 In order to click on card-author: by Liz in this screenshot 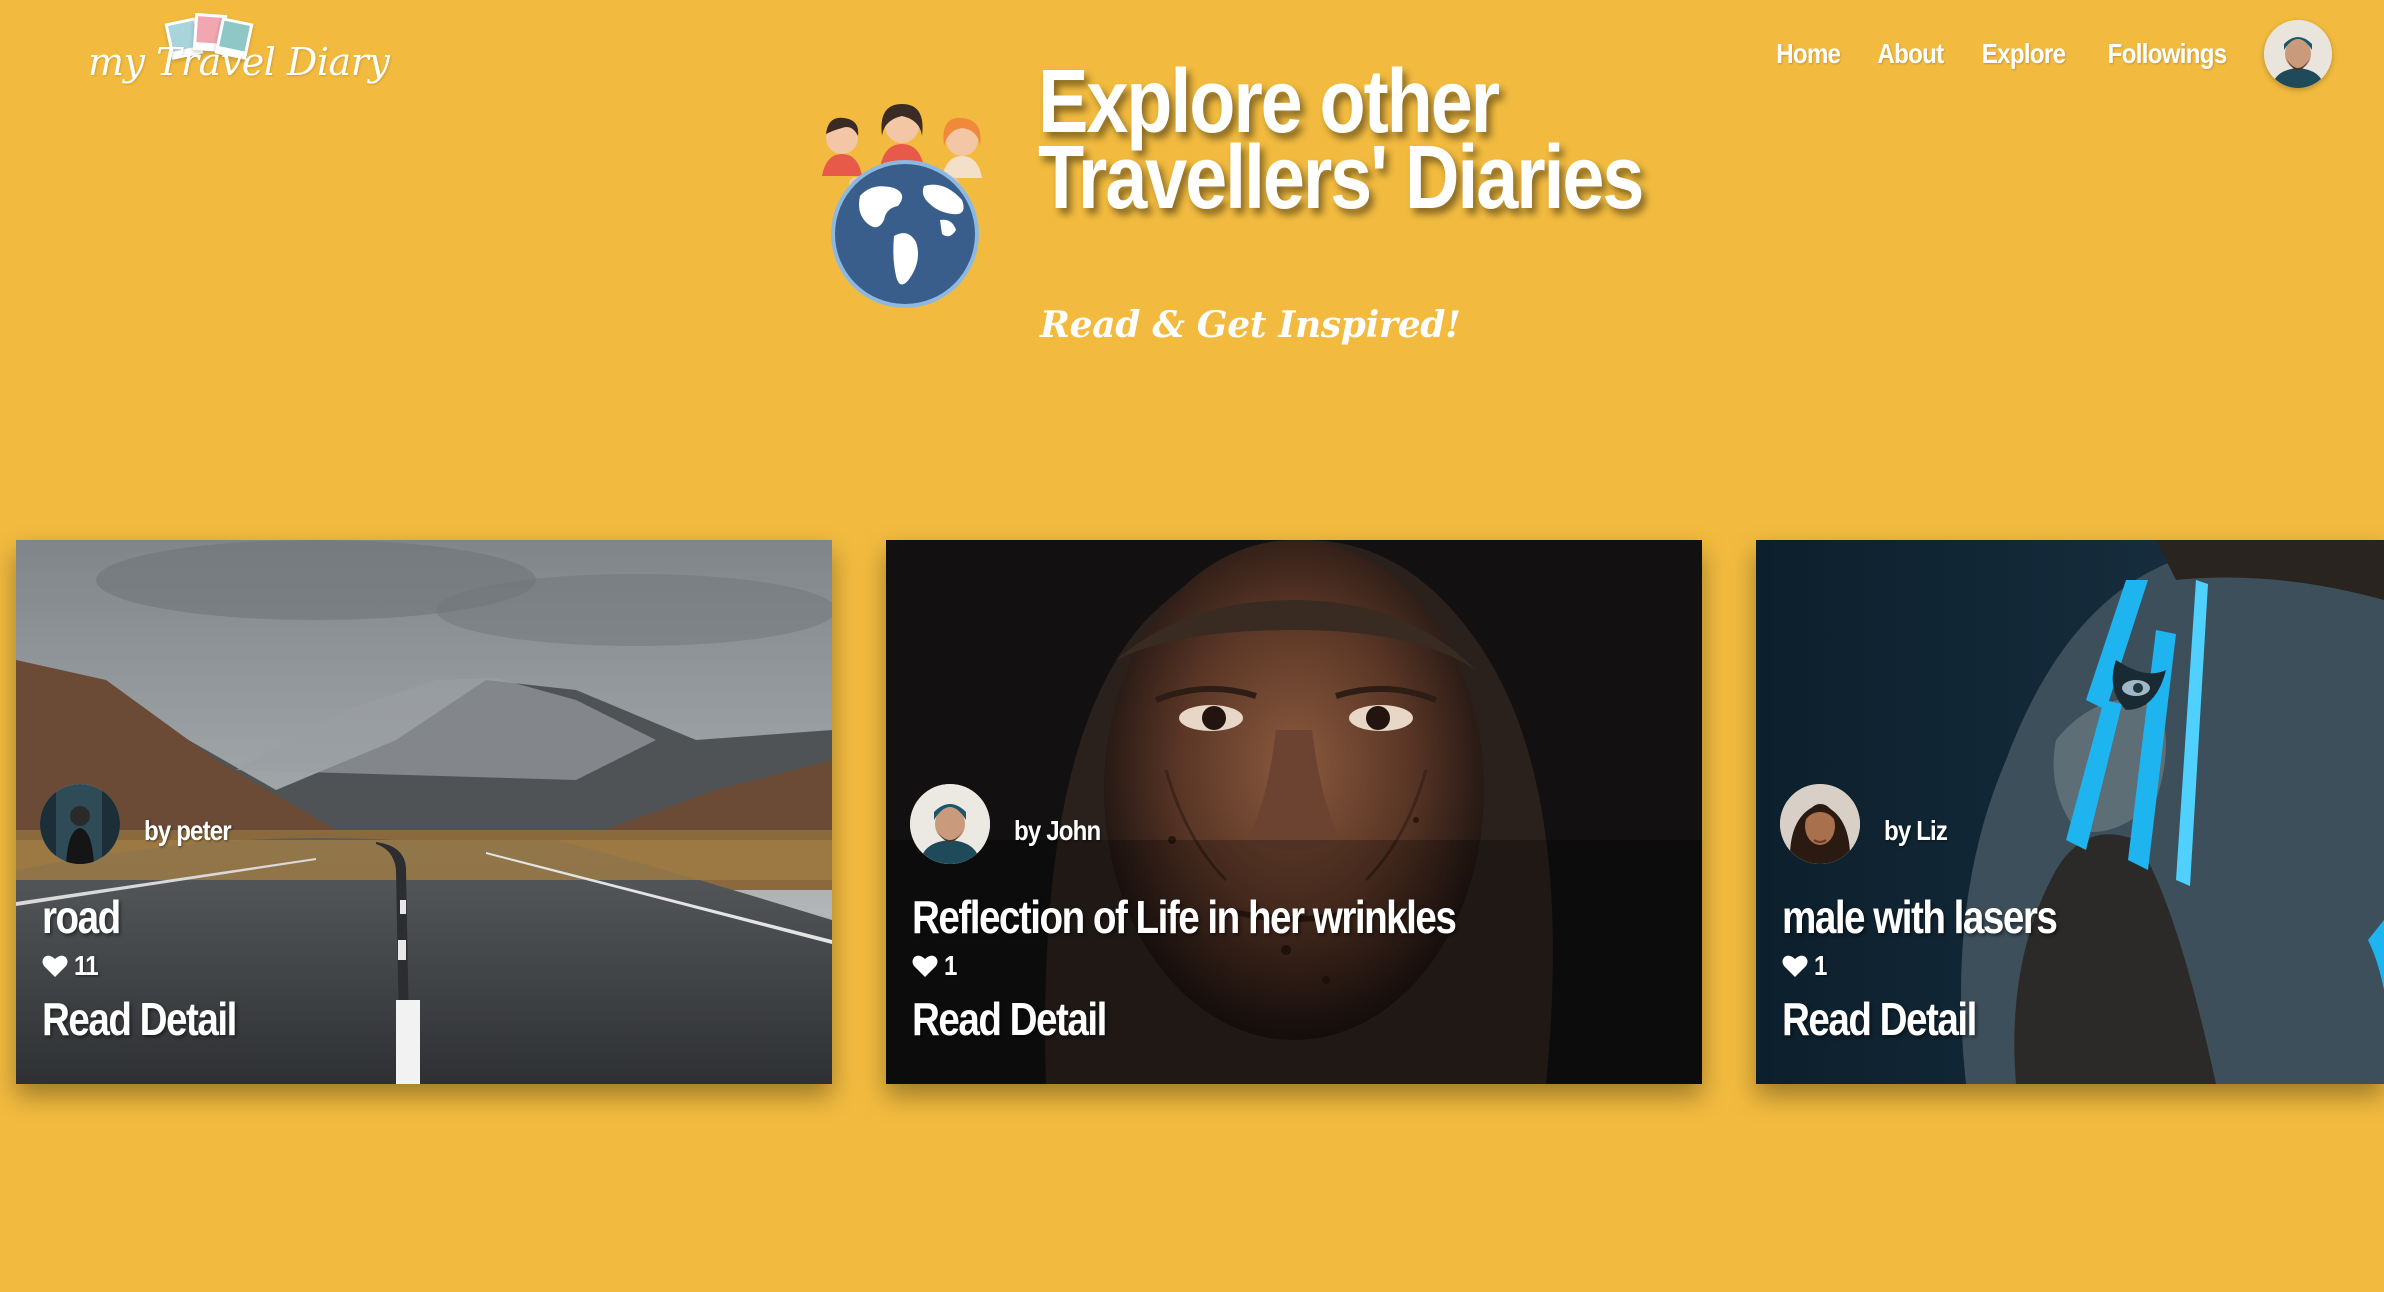, I will do `click(1868, 824)`.